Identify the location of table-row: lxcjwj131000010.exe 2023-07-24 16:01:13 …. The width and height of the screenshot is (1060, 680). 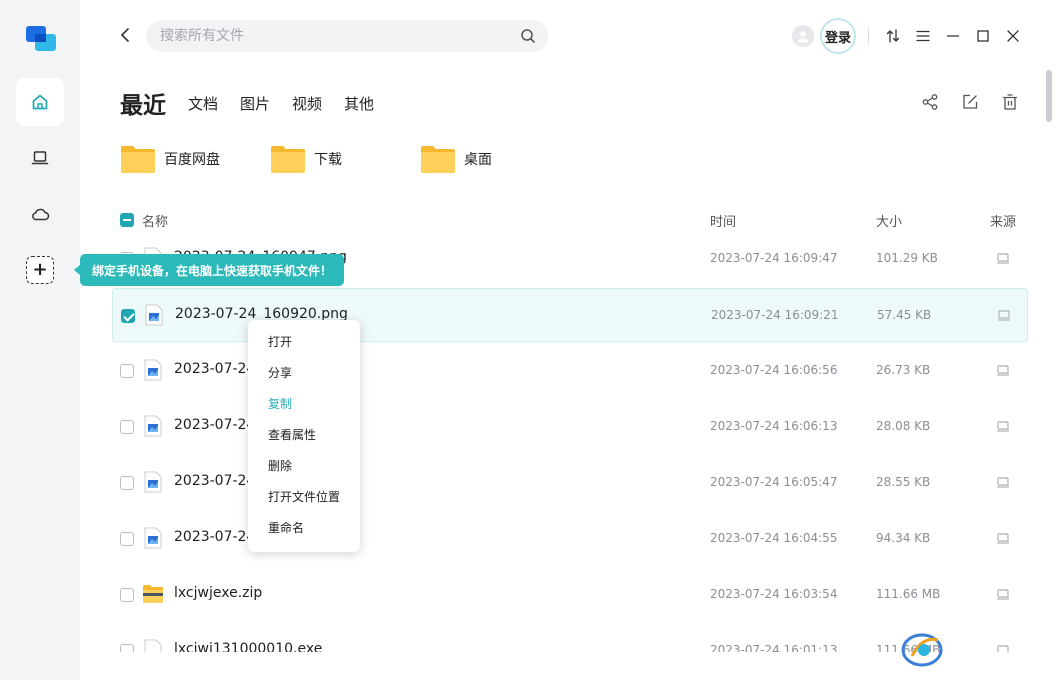
(570, 638).